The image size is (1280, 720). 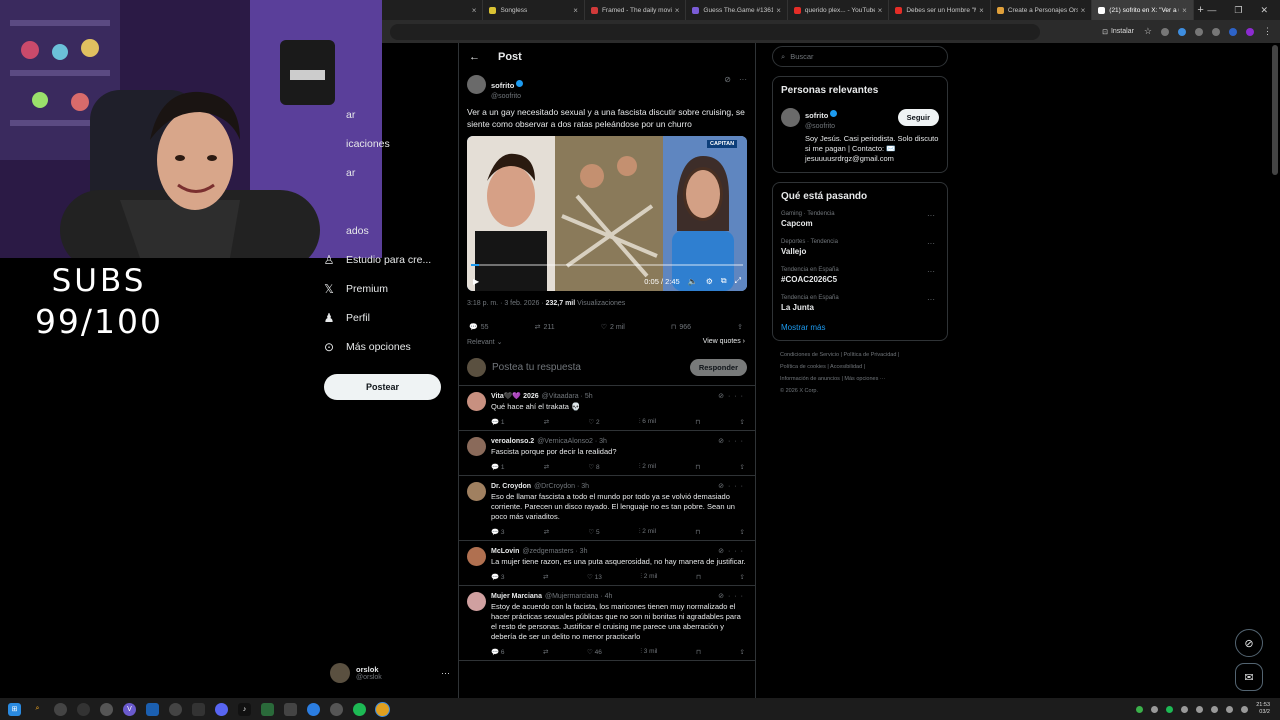 What do you see at coordinates (390, 673) in the screenshot?
I see `account-switcher: orslok @orslok ···` at bounding box center [390, 673].